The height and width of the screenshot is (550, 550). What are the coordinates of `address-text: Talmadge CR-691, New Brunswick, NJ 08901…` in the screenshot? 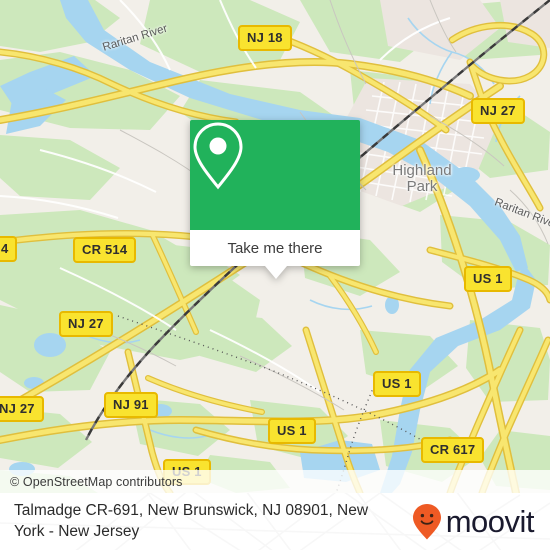 It's located at (191, 521).